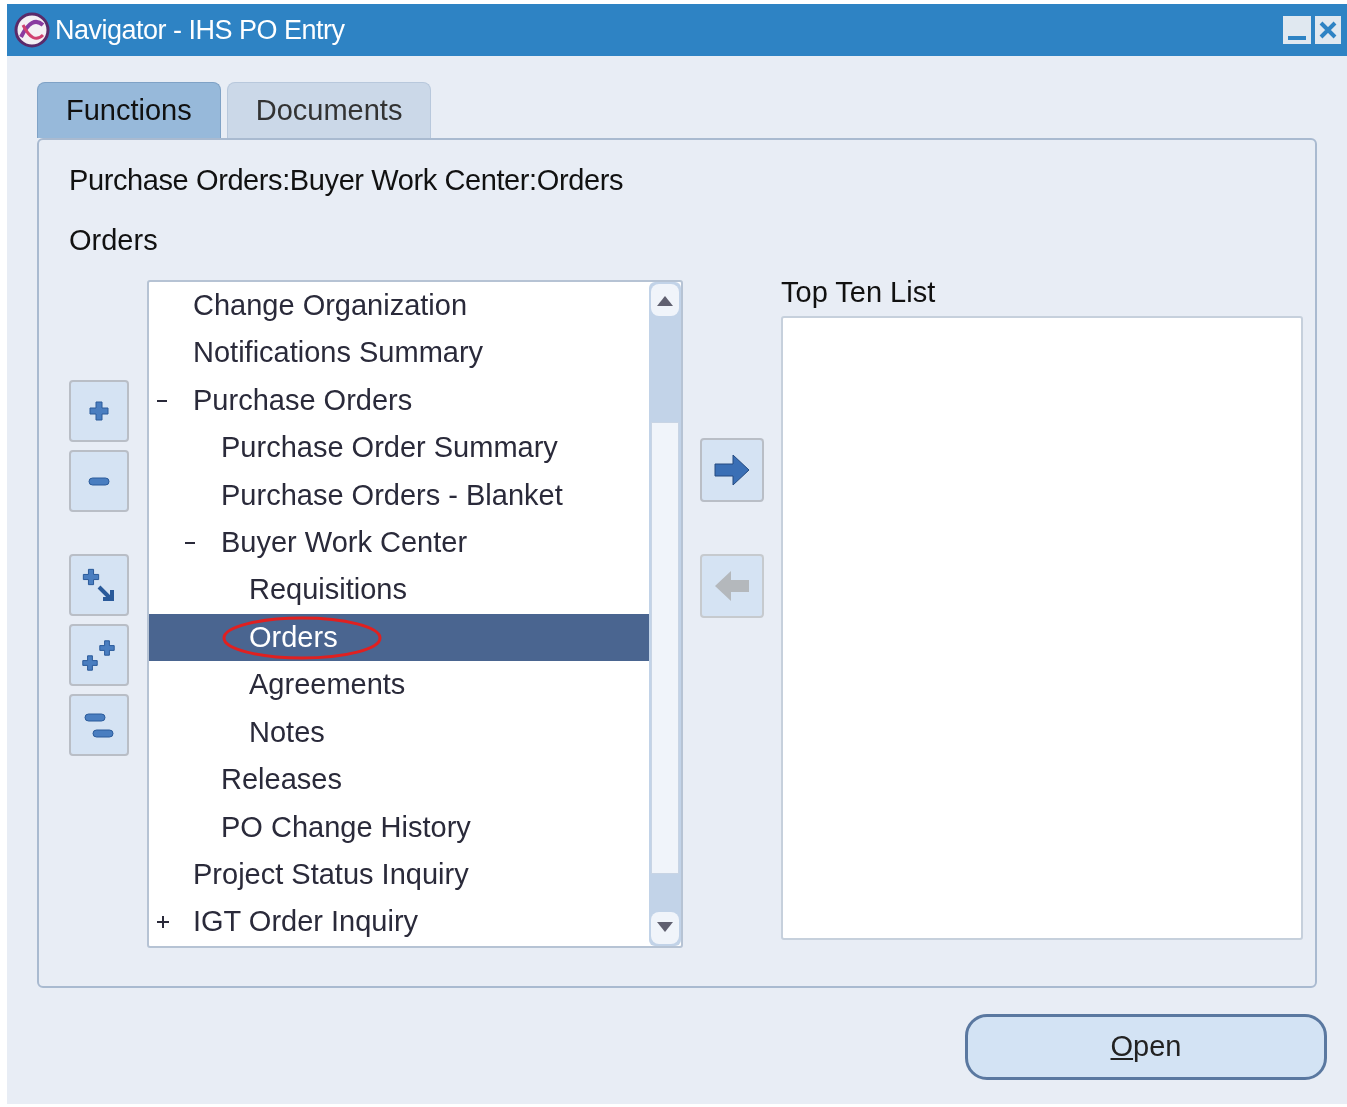 The width and height of the screenshot is (1347, 1107). What do you see at coordinates (99, 725) in the screenshot?
I see `collapse-all-button` at bounding box center [99, 725].